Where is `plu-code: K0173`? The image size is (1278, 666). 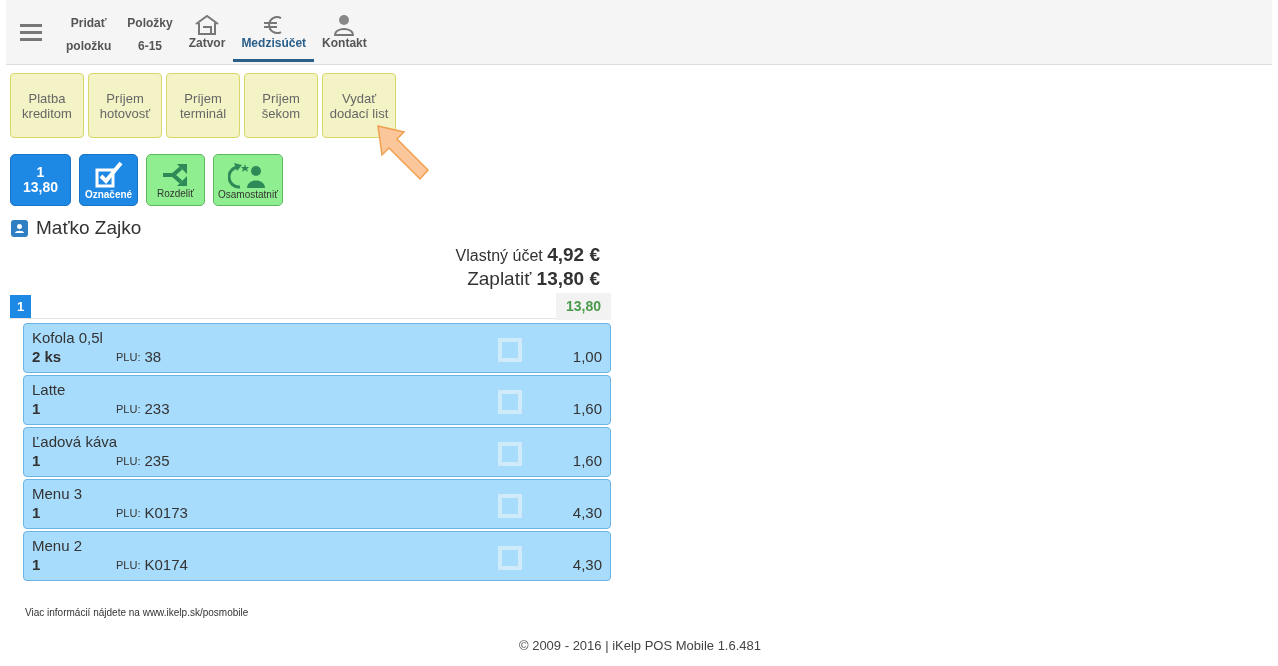 plu-code: K0173 is located at coordinates (166, 512).